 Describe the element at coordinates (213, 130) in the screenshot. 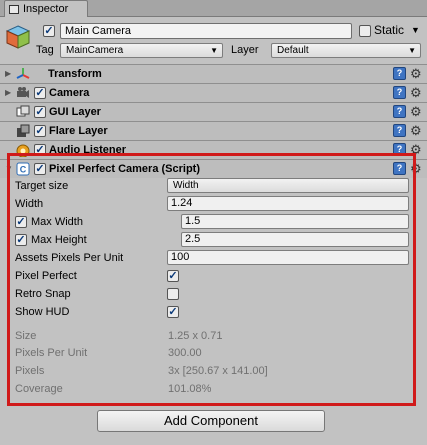

I see `component-flare-layer: ✓ Flare Layer ? ⚙` at that location.